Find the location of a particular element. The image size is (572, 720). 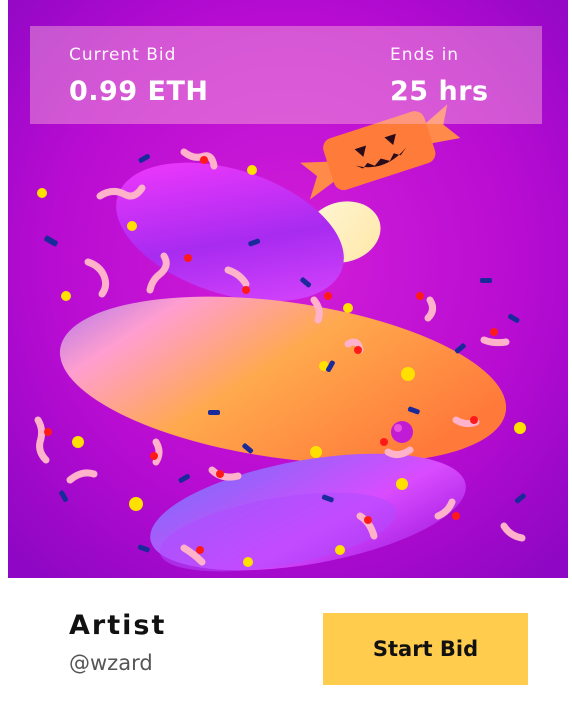

ends-in-label: Ends in is located at coordinates (425, 55).